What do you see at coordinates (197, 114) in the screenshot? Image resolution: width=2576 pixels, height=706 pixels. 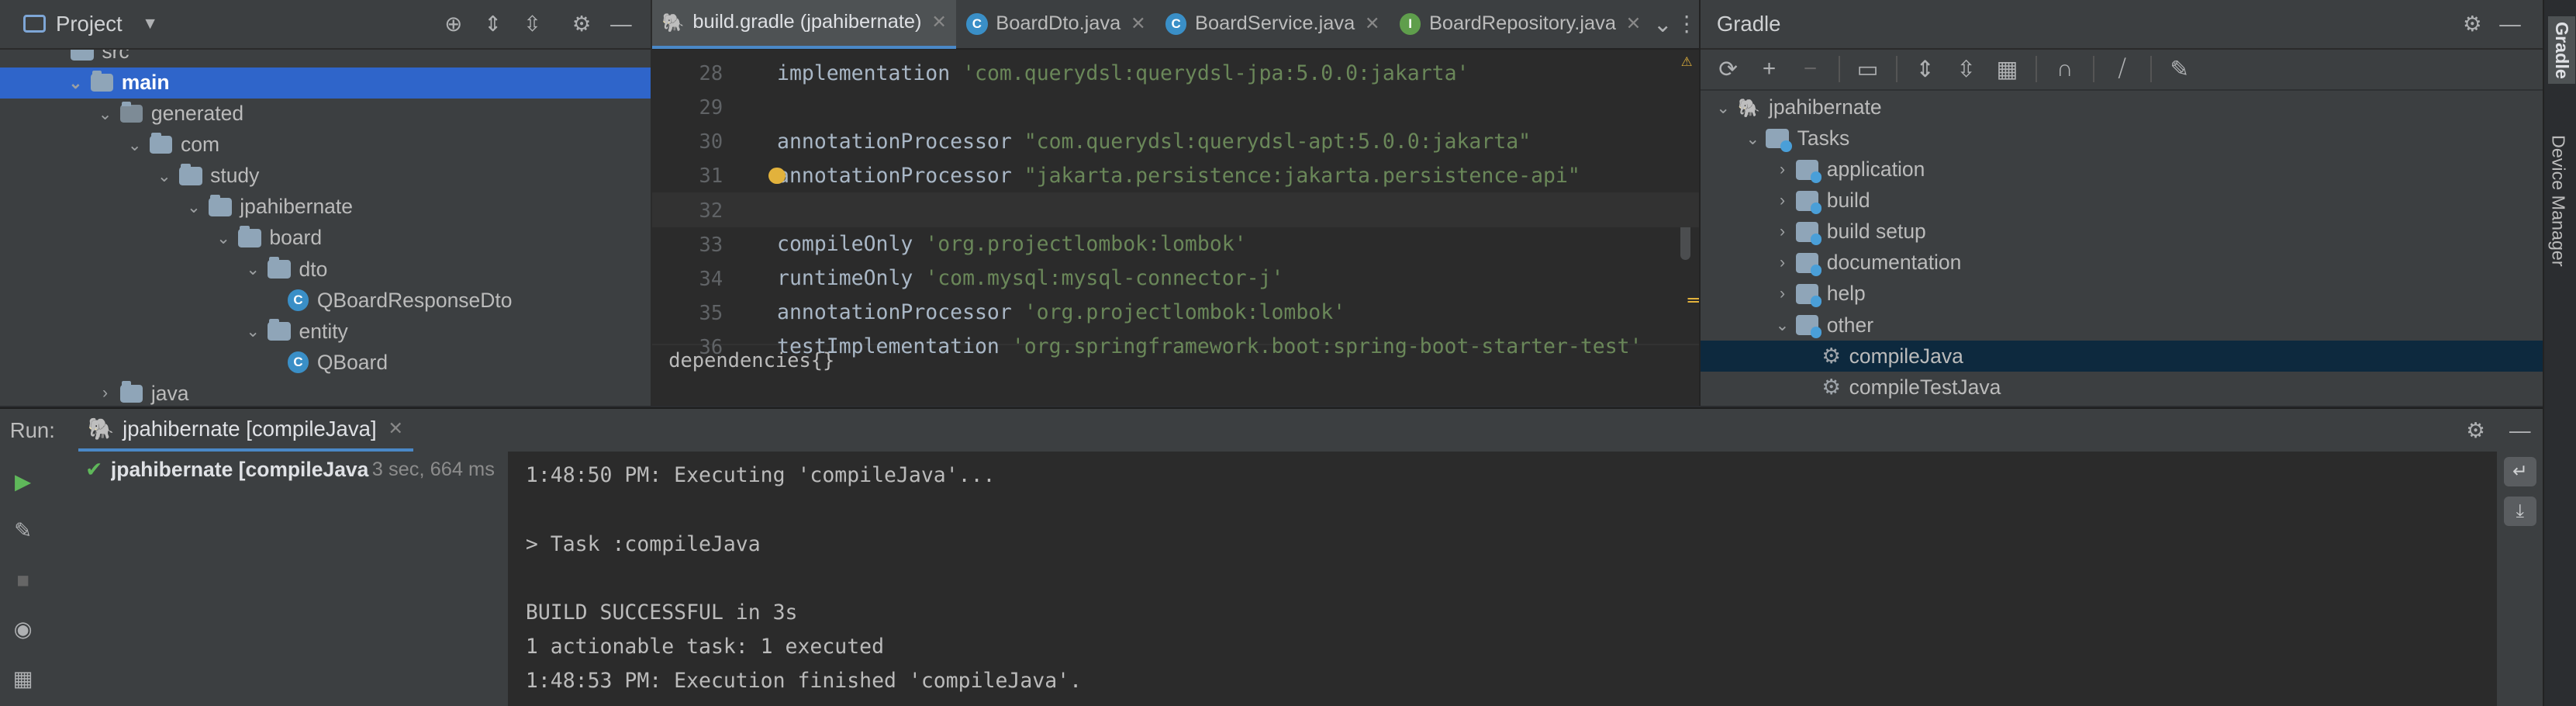 I see `tree-label: generated` at bounding box center [197, 114].